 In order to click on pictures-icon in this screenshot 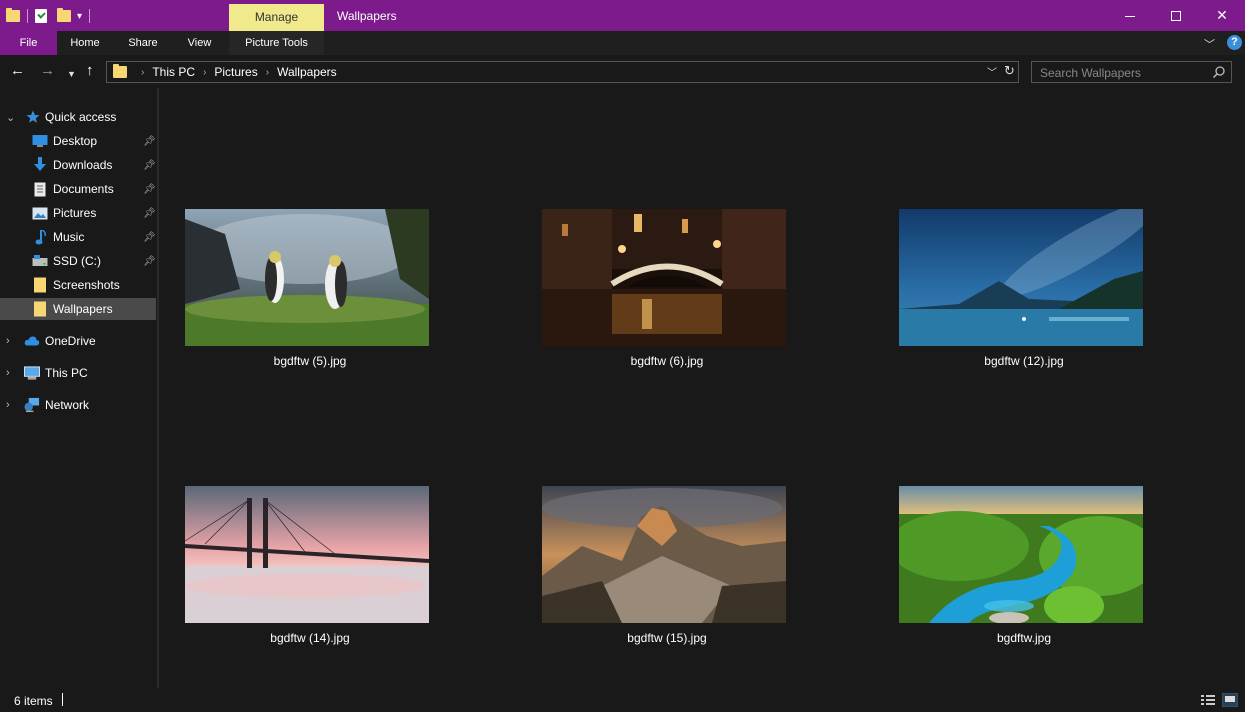, I will do `click(40, 213)`.